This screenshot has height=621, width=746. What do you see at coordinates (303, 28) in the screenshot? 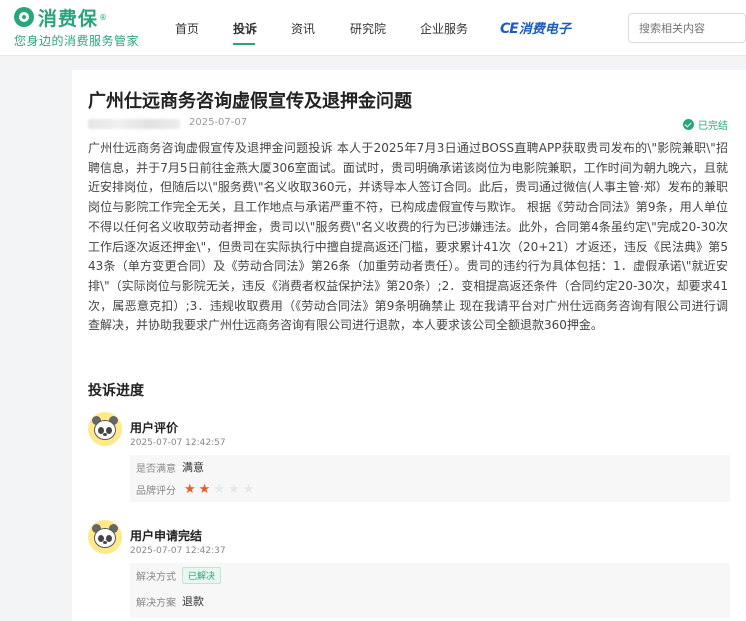
I see `nav-news: 资讯` at bounding box center [303, 28].